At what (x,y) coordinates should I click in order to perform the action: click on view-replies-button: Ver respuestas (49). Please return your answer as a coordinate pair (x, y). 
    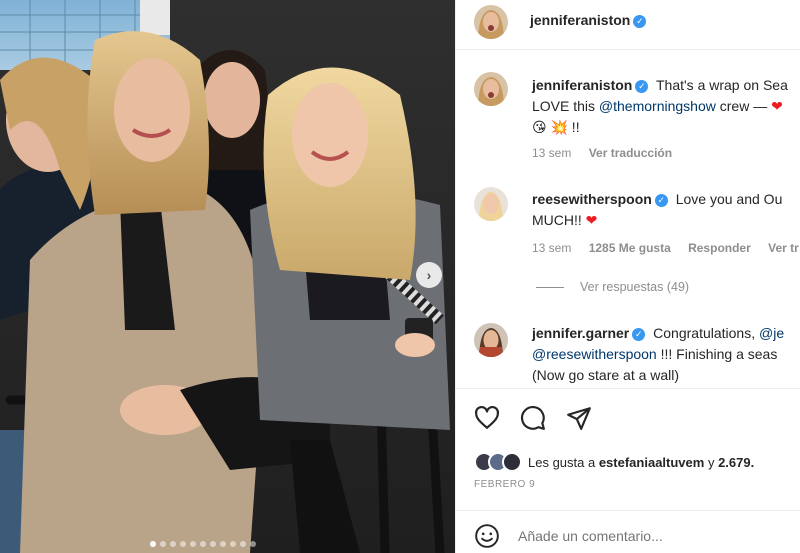
    Looking at the image, I should click on (612, 287).